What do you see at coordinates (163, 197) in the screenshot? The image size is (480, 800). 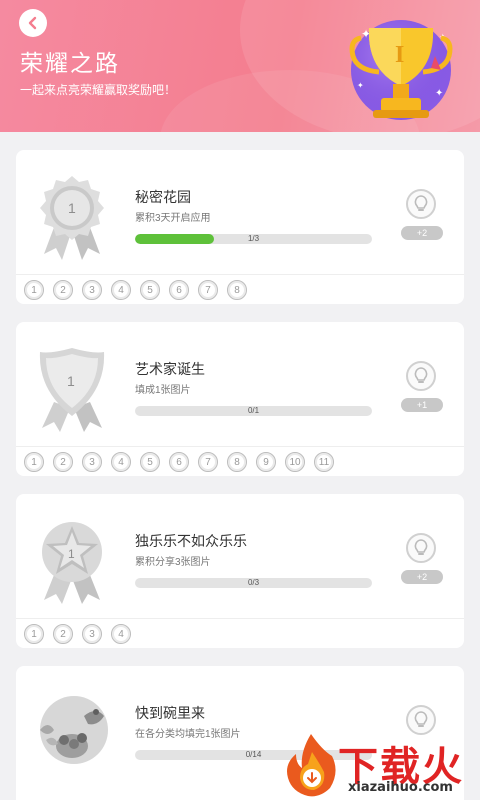 I see `achievement-title: 秘密花园` at bounding box center [163, 197].